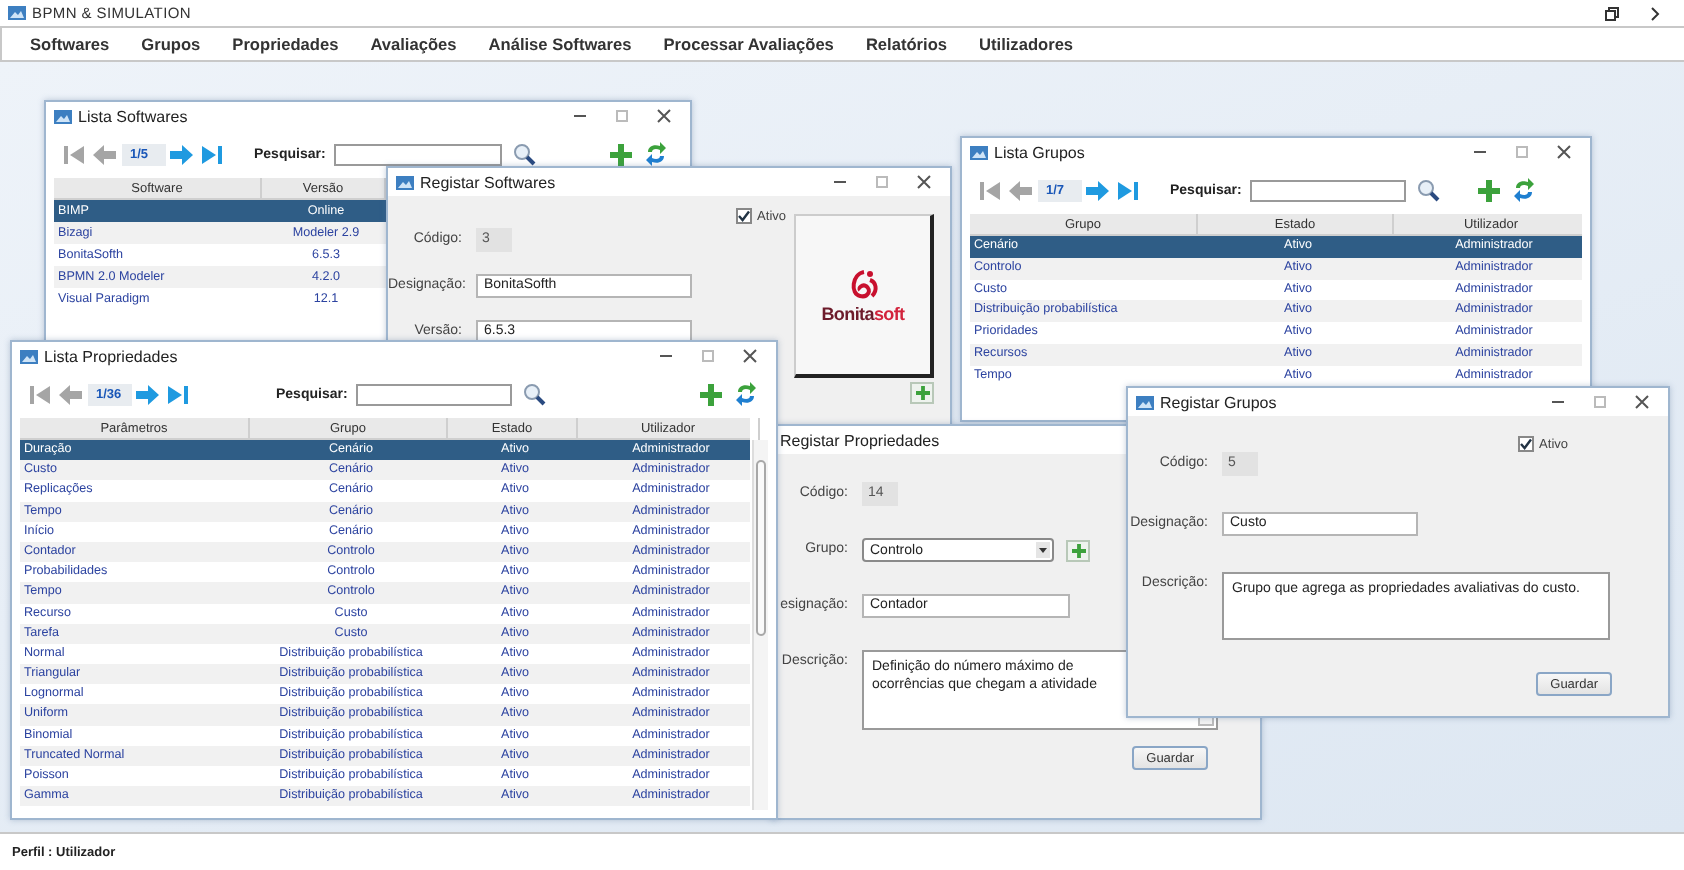  Describe the element at coordinates (413, 44) in the screenshot. I see `menu-item: Avaliações` at that location.